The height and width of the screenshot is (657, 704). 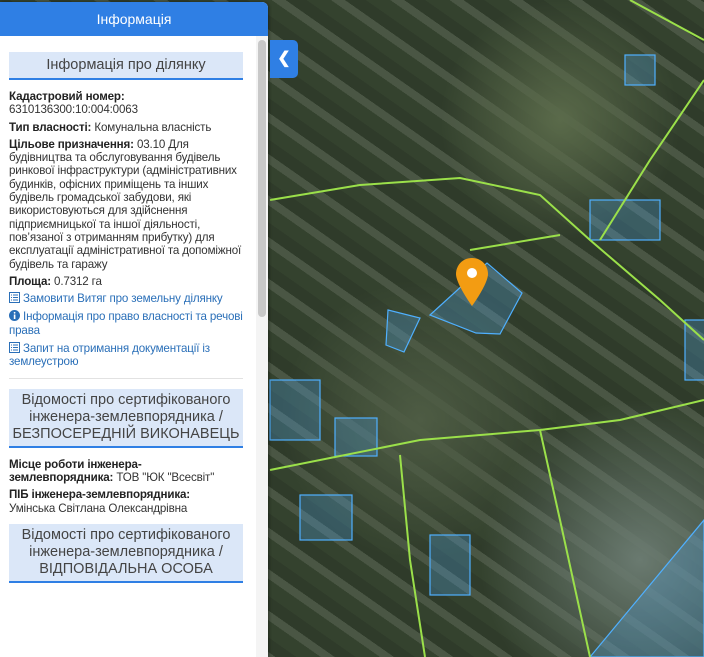 I want to click on collapse-panel-button: ❮, so click(x=284, y=59).